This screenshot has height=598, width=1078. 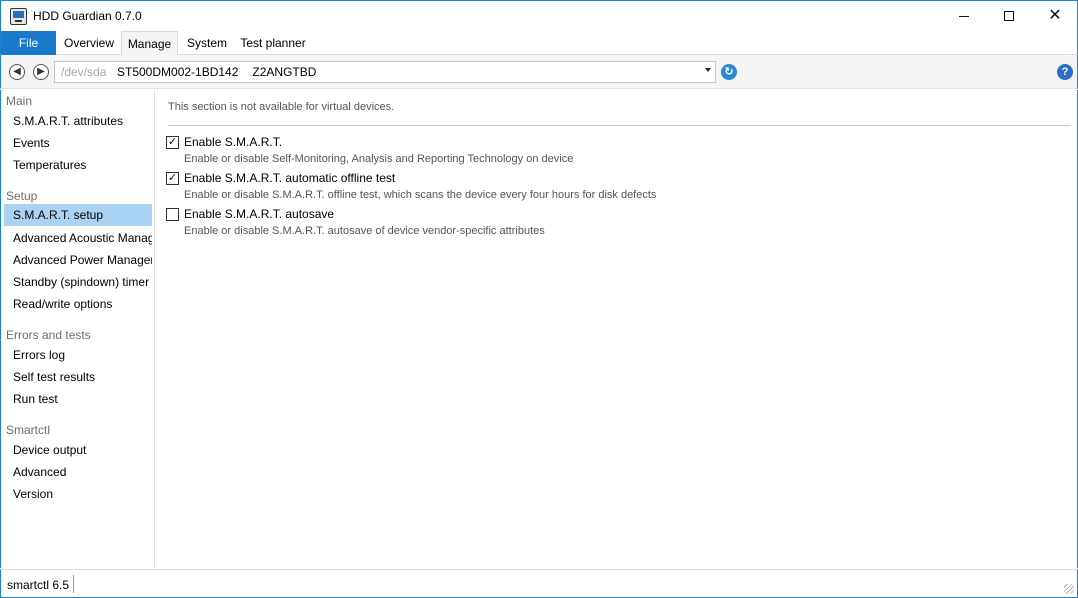 What do you see at coordinates (149, 43) in the screenshot?
I see `tab-manage: Manage` at bounding box center [149, 43].